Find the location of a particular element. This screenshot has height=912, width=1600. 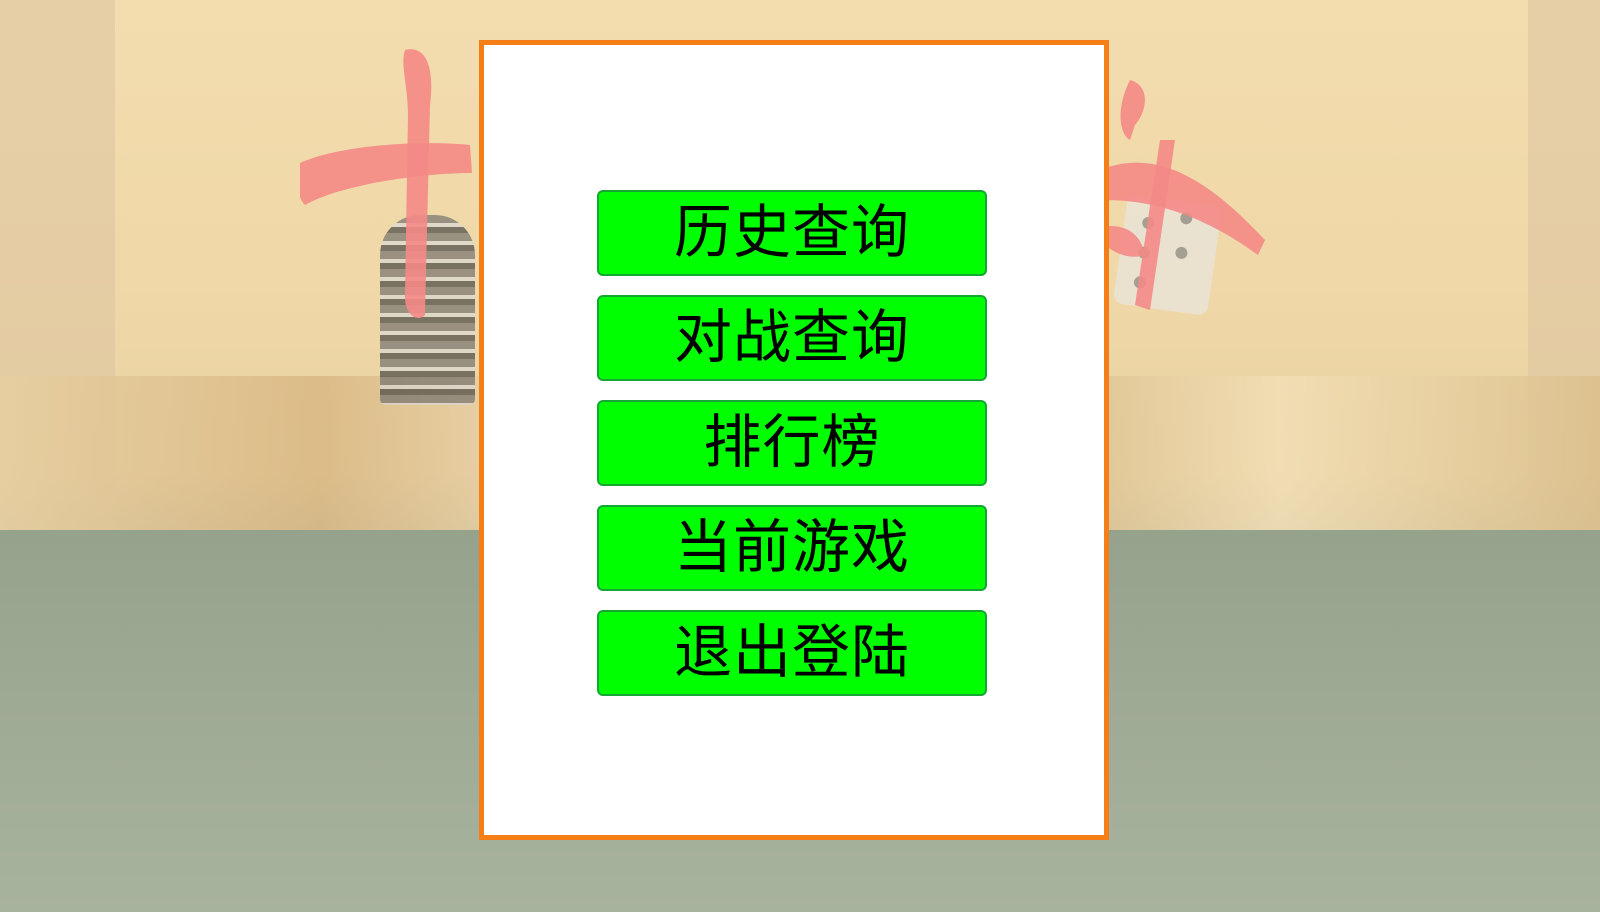

current-game-button: 当前游戏 is located at coordinates (792, 548).